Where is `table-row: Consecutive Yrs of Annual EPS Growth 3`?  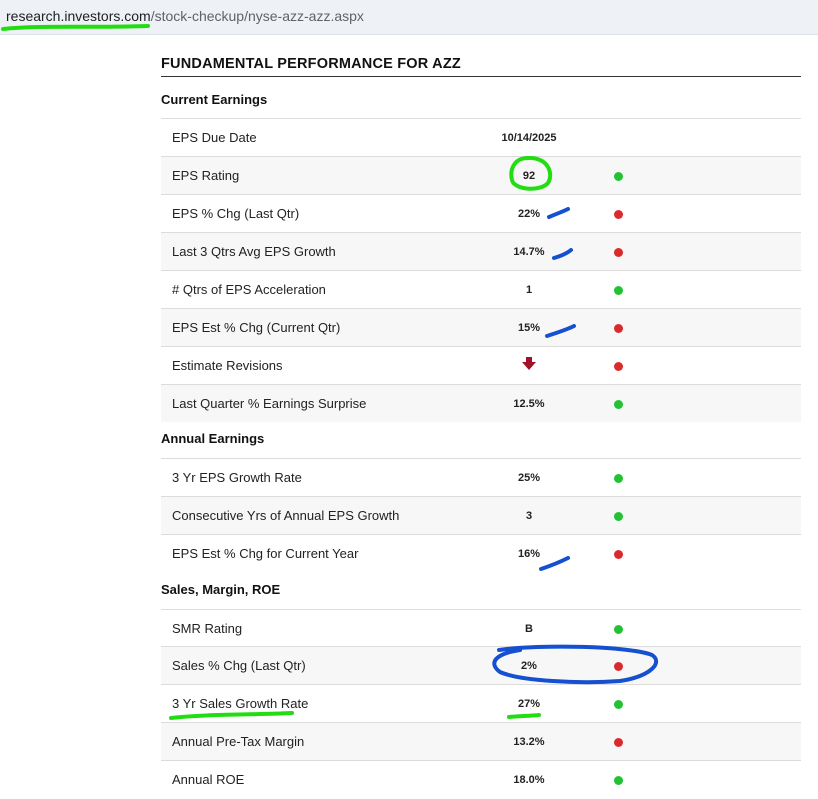 table-row: Consecutive Yrs of Annual EPS Growth 3 is located at coordinates (481, 515).